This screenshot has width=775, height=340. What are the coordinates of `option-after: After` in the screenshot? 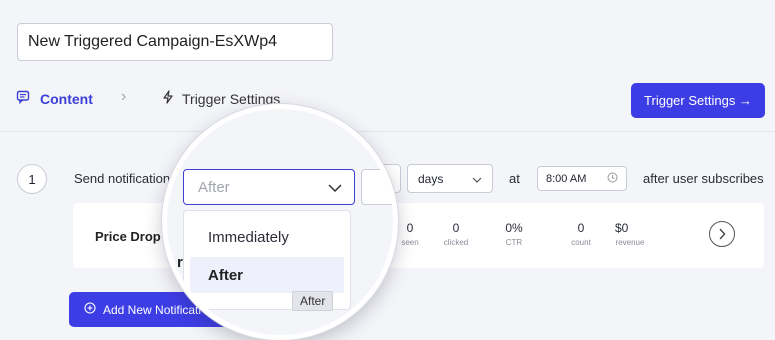 It's located at (267, 275).